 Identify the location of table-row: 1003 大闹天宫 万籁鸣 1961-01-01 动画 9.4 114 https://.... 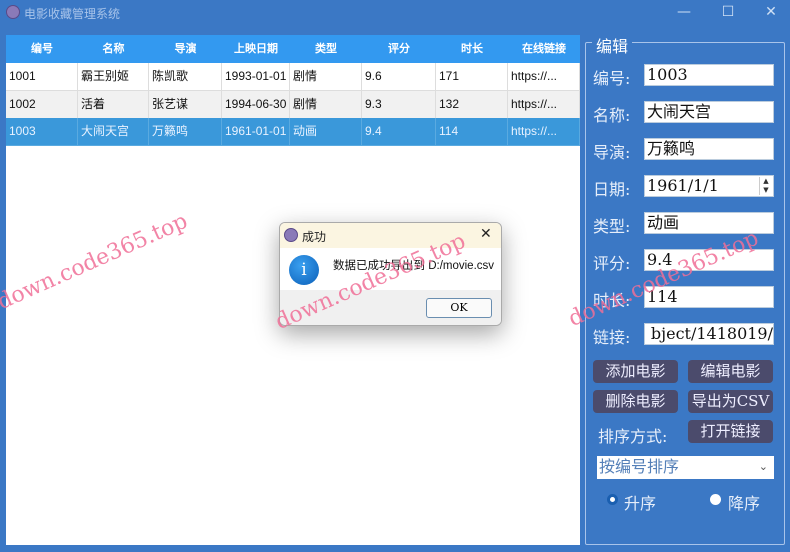
(293, 132).